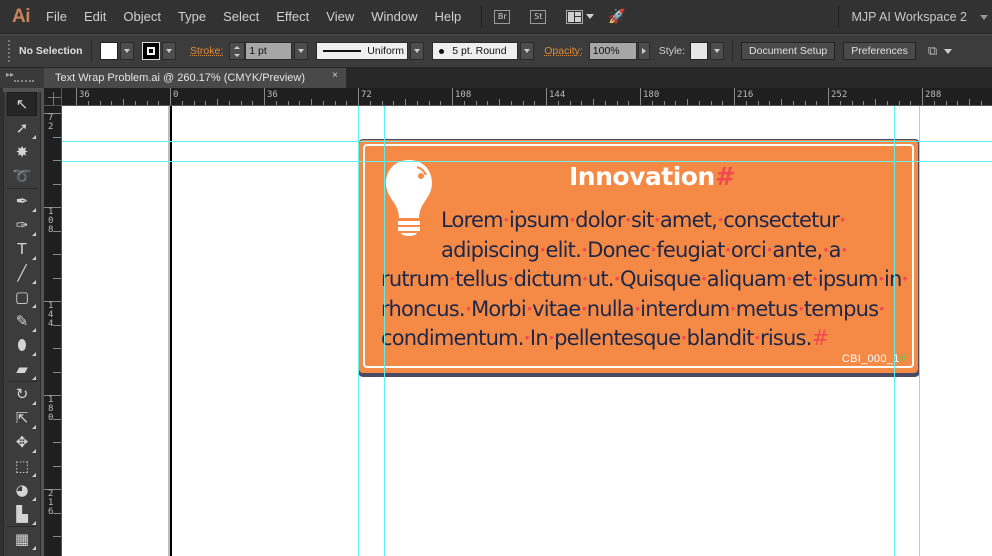 The height and width of the screenshot is (556, 992). What do you see at coordinates (932, 51) in the screenshot?
I see `isolate-icon: ⧉` at bounding box center [932, 51].